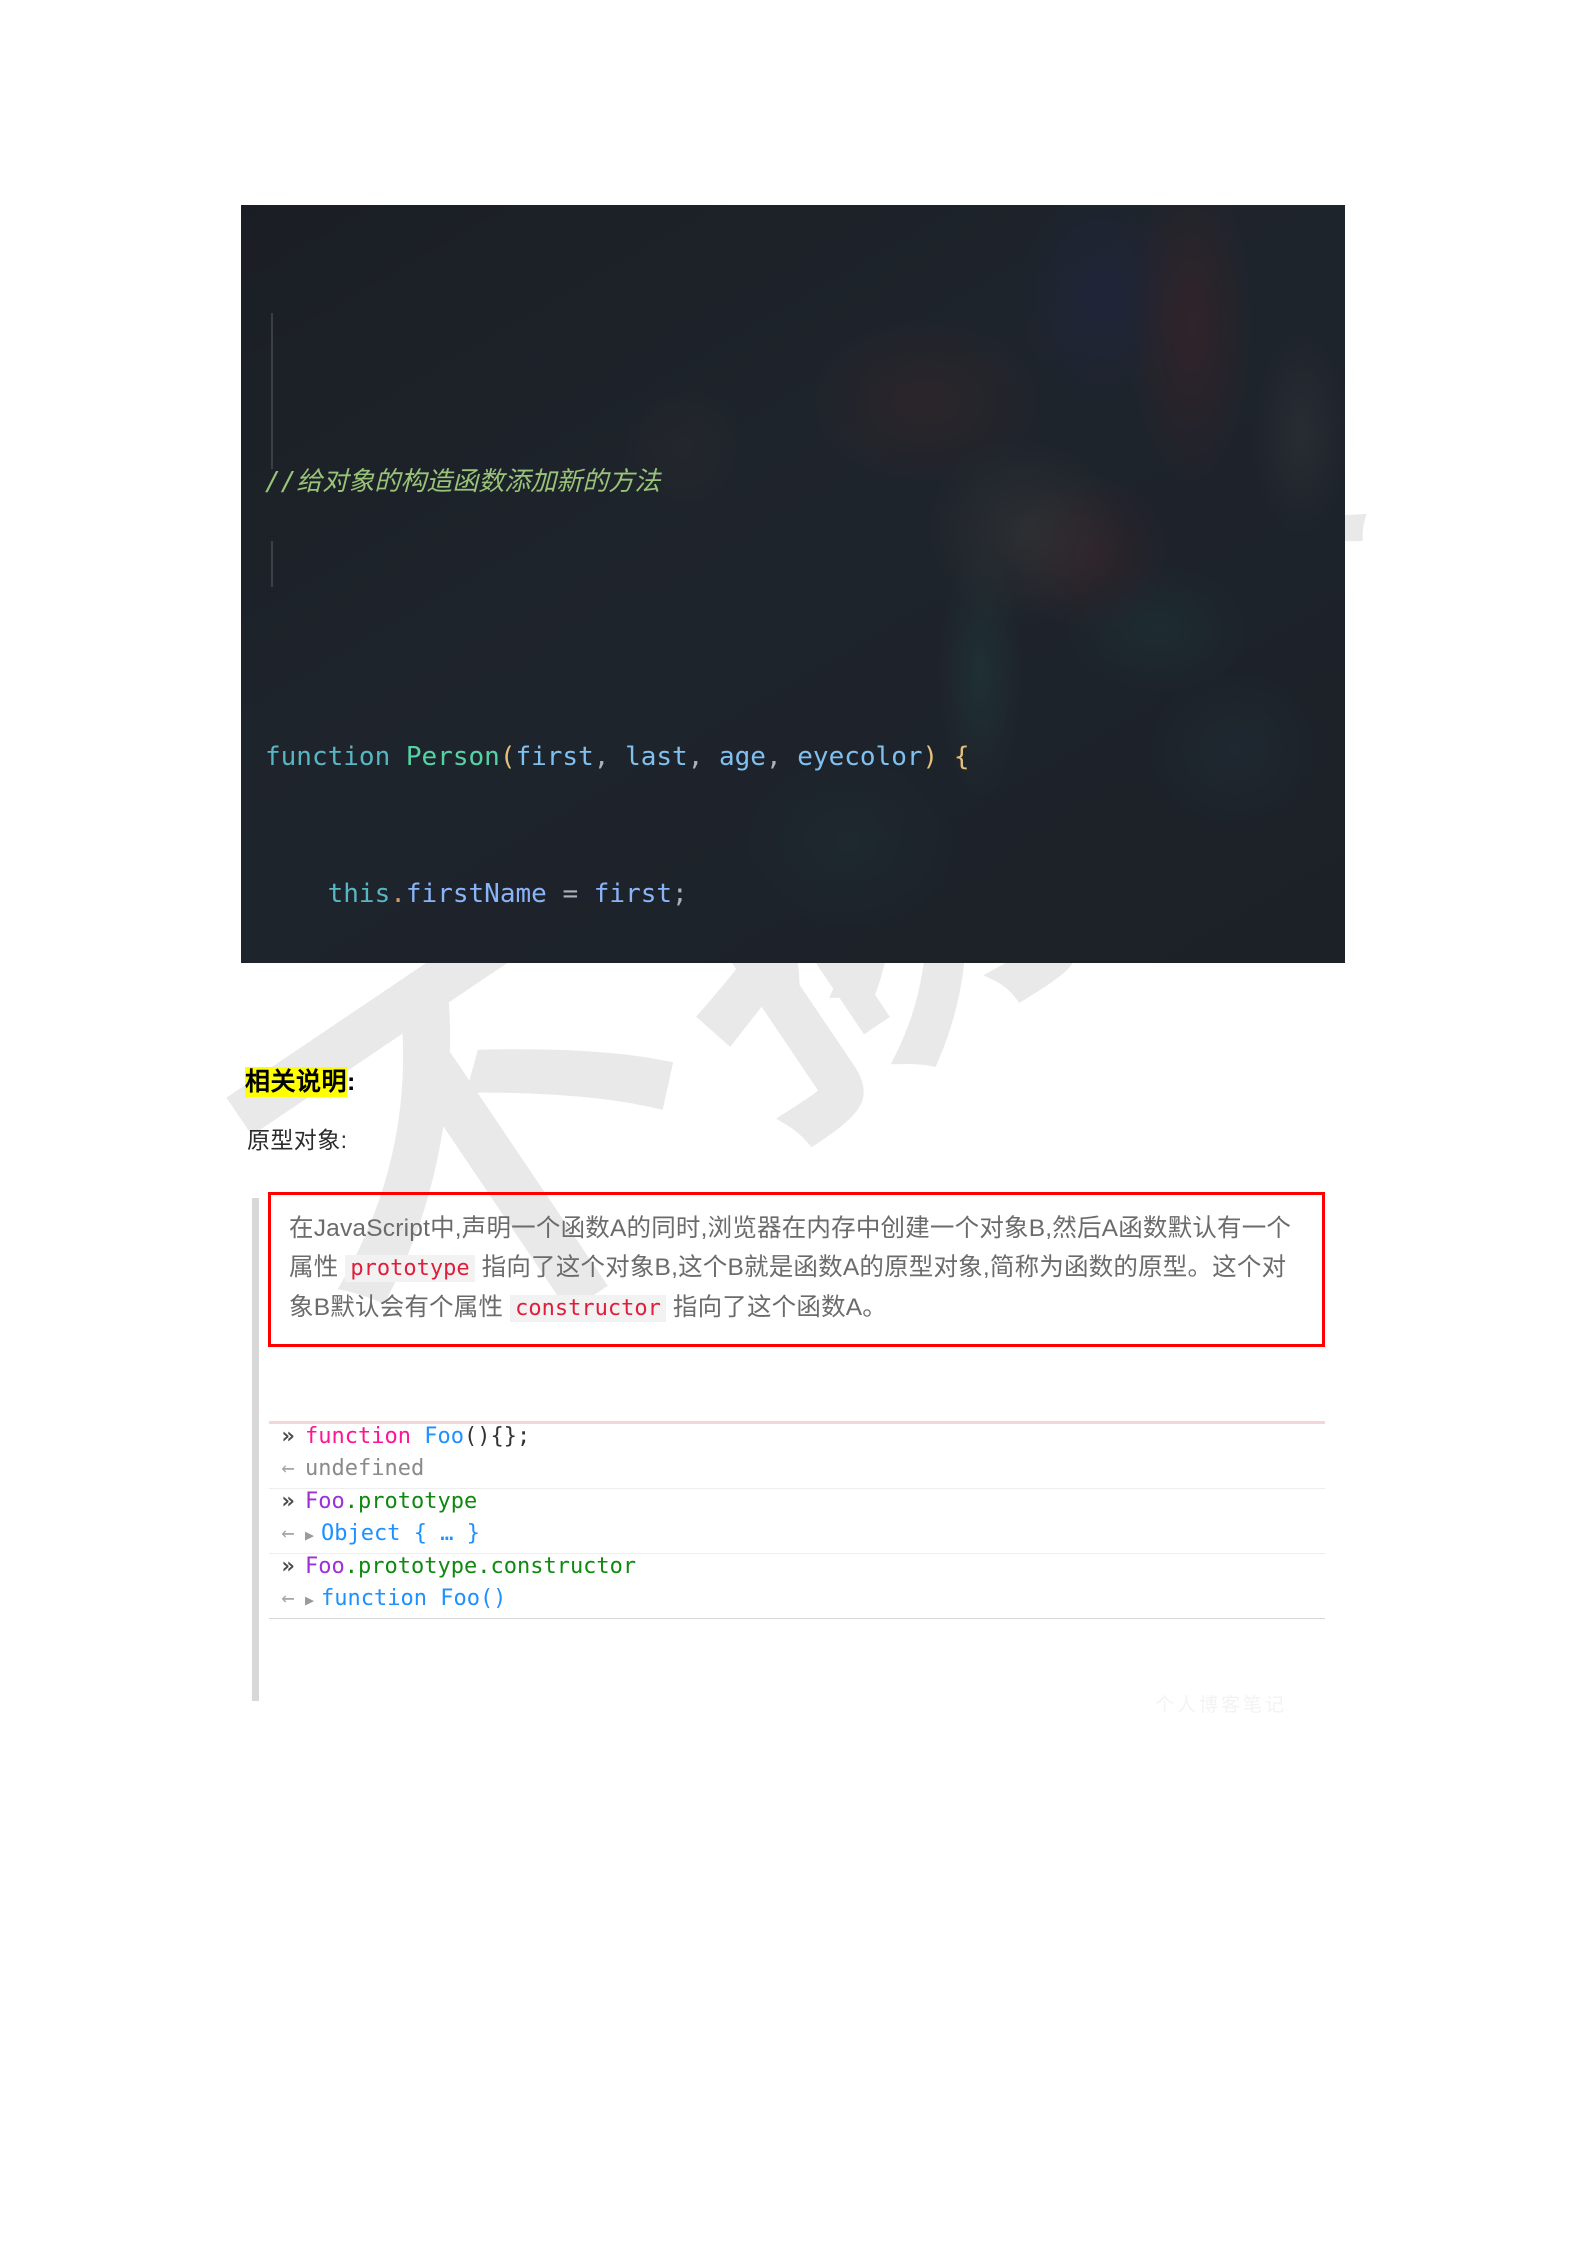 The width and height of the screenshot is (1587, 2245). What do you see at coordinates (400, 1533) in the screenshot?
I see `console-output-text: Object { … }` at bounding box center [400, 1533].